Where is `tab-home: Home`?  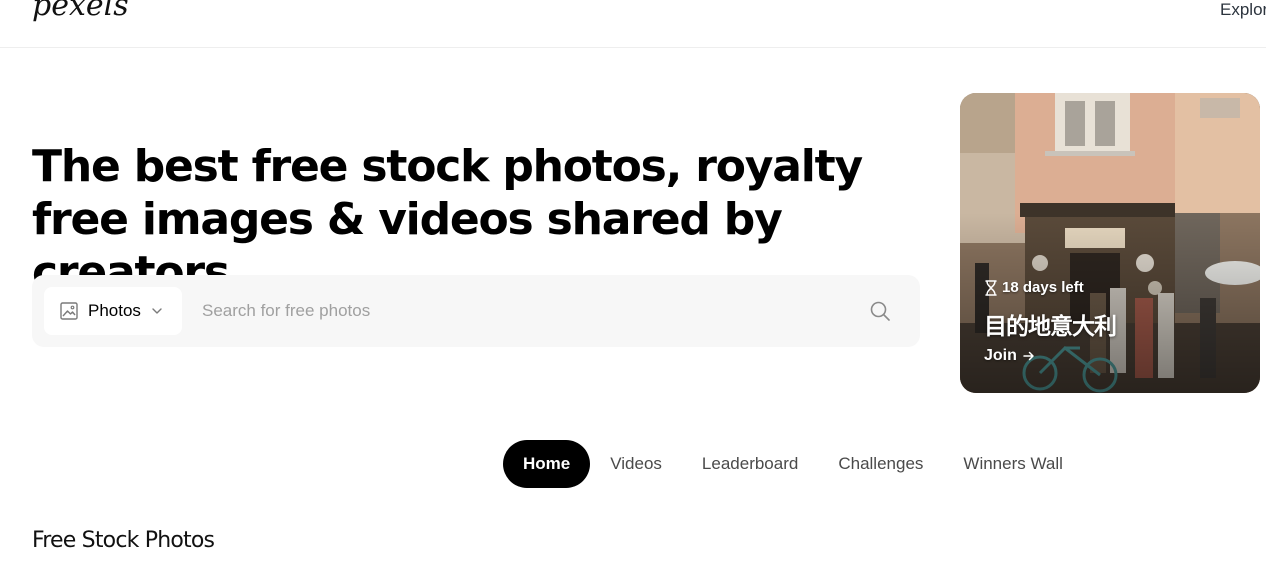
tab-home: Home is located at coordinates (547, 464).